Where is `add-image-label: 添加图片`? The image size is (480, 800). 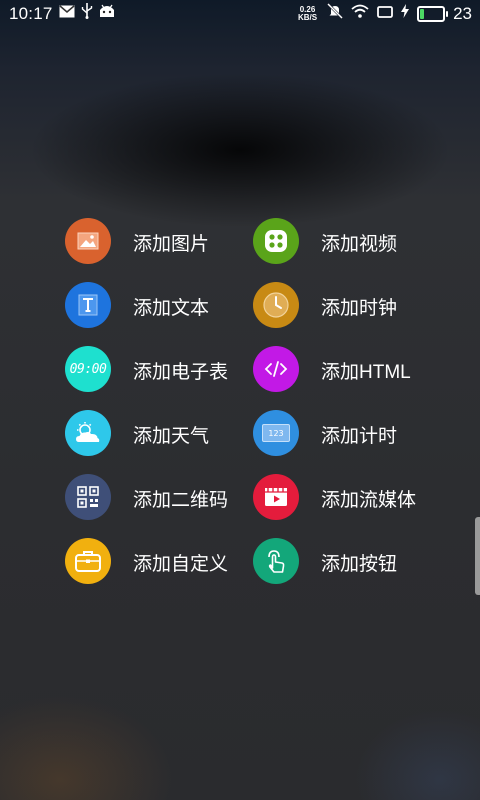 add-image-label: 添加图片 is located at coordinates (171, 244).